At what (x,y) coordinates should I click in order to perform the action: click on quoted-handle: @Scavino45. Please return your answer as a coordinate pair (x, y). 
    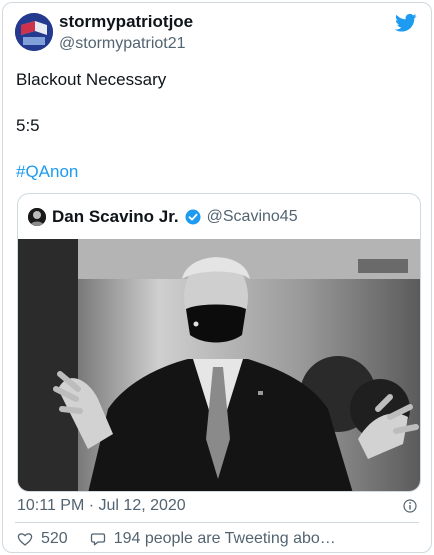
    Looking at the image, I should click on (252, 217).